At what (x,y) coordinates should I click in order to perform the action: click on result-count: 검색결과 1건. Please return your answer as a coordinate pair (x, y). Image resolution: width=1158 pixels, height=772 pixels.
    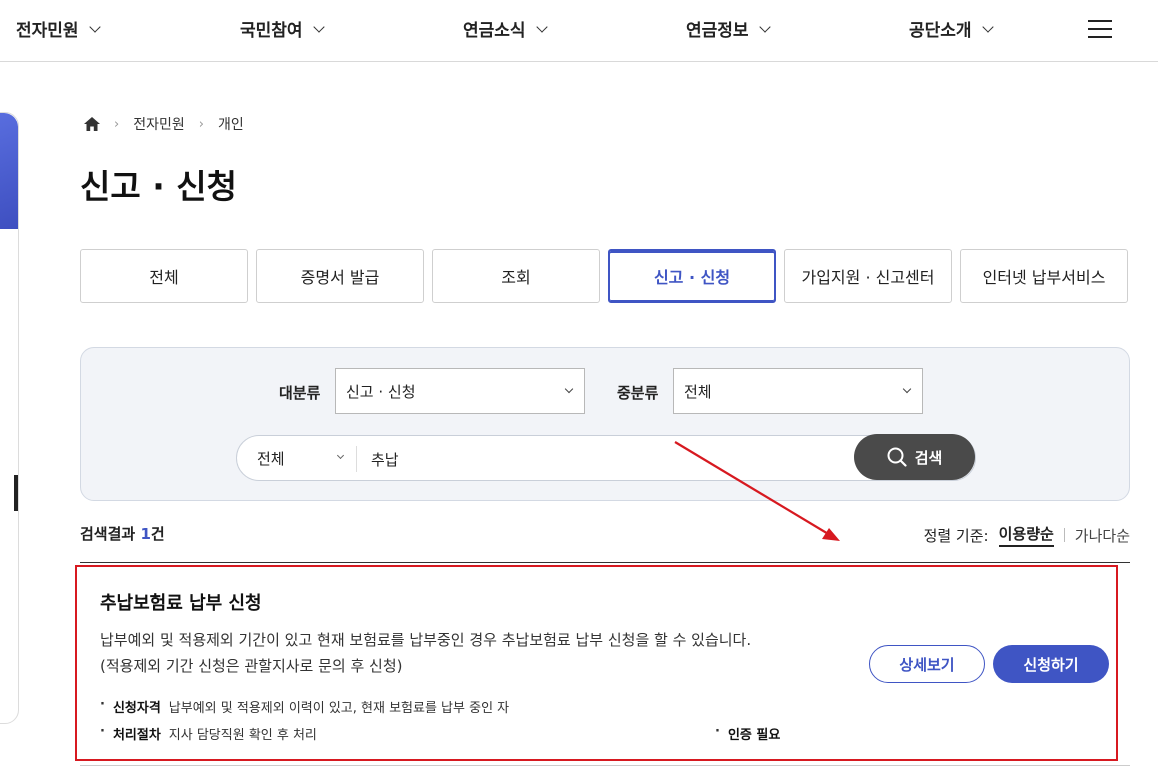
    Looking at the image, I should click on (122, 534).